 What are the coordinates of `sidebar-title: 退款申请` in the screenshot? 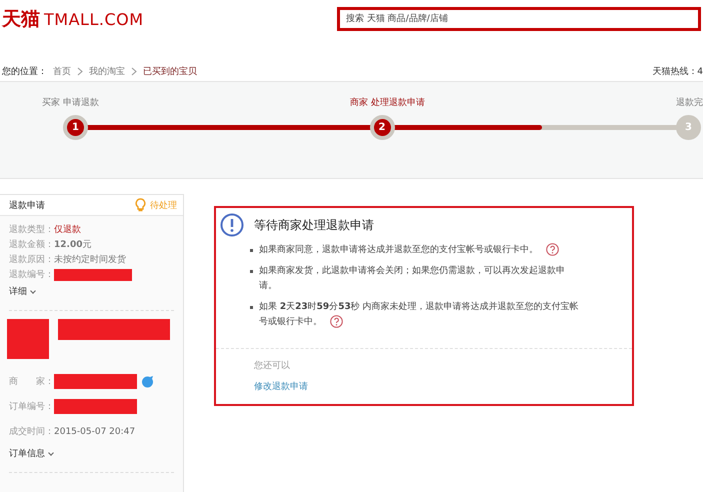 It's located at (27, 206).